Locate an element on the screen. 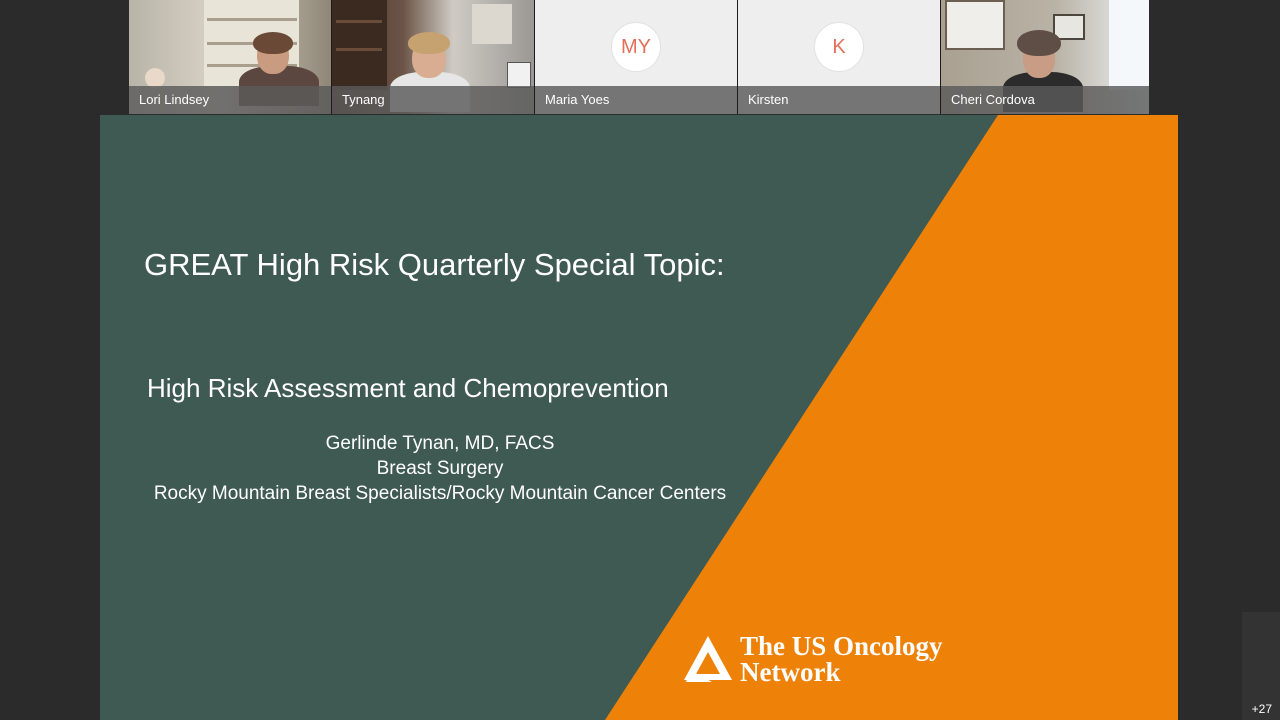 The width and height of the screenshot is (1280, 720). presenter-specialty: Breast Surgery is located at coordinates (440, 468).